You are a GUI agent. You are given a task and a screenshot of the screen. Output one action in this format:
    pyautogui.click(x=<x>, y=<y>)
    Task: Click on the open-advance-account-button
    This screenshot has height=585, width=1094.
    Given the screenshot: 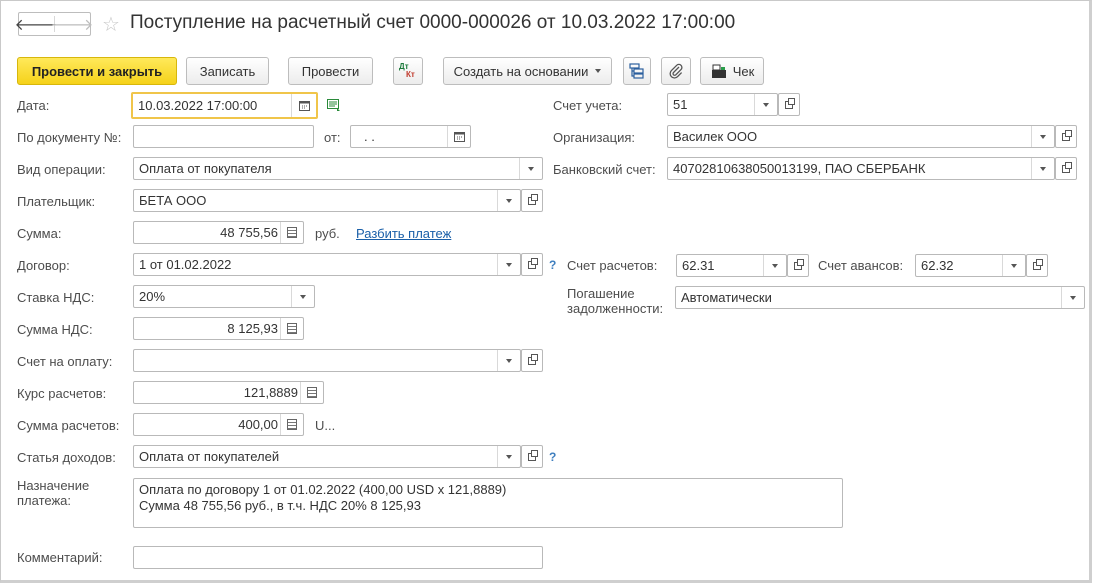 What is the action you would take?
    pyautogui.click(x=1037, y=265)
    